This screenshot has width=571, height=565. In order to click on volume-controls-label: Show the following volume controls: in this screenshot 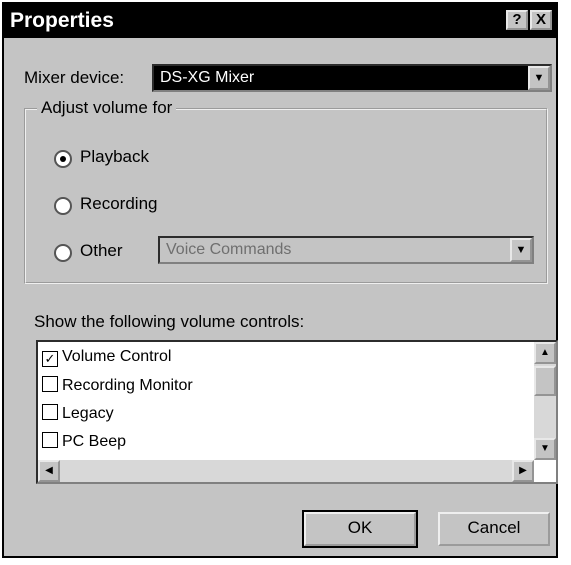, I will do `click(169, 321)`.